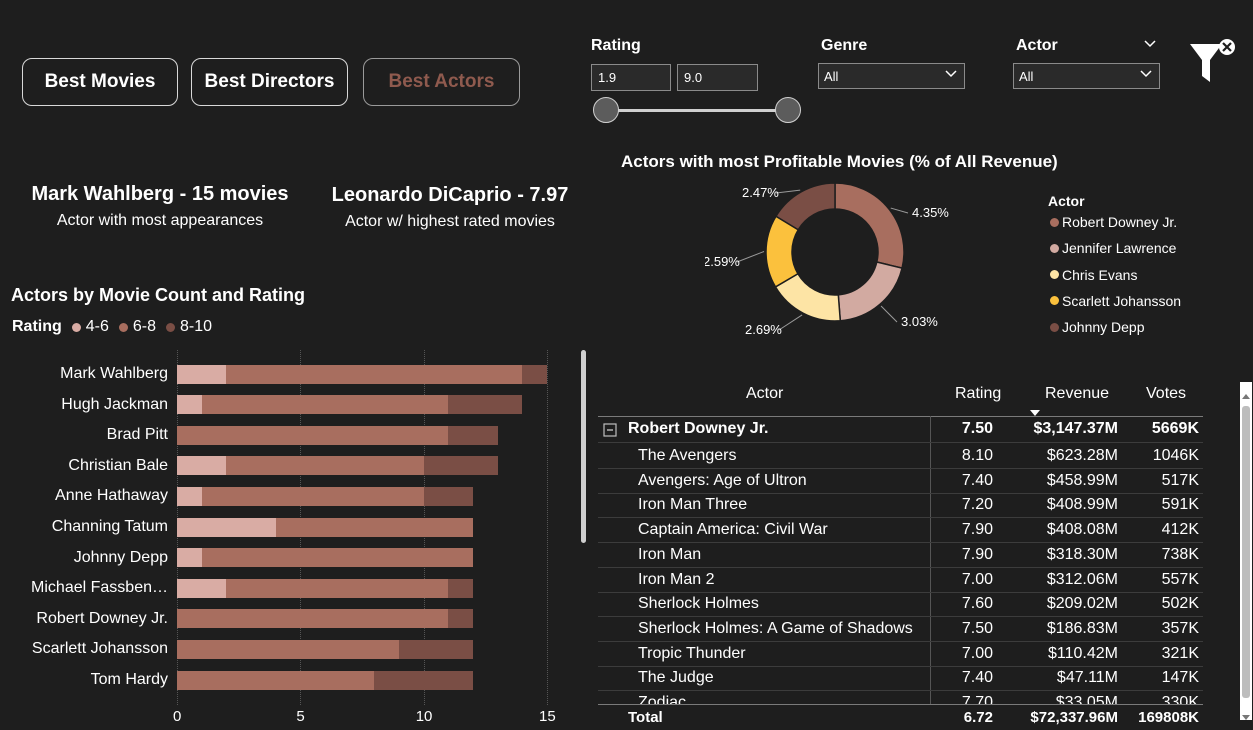  I want to click on table-row: Iron Man Three 7.20 $408.99M 591K, so click(900, 506).